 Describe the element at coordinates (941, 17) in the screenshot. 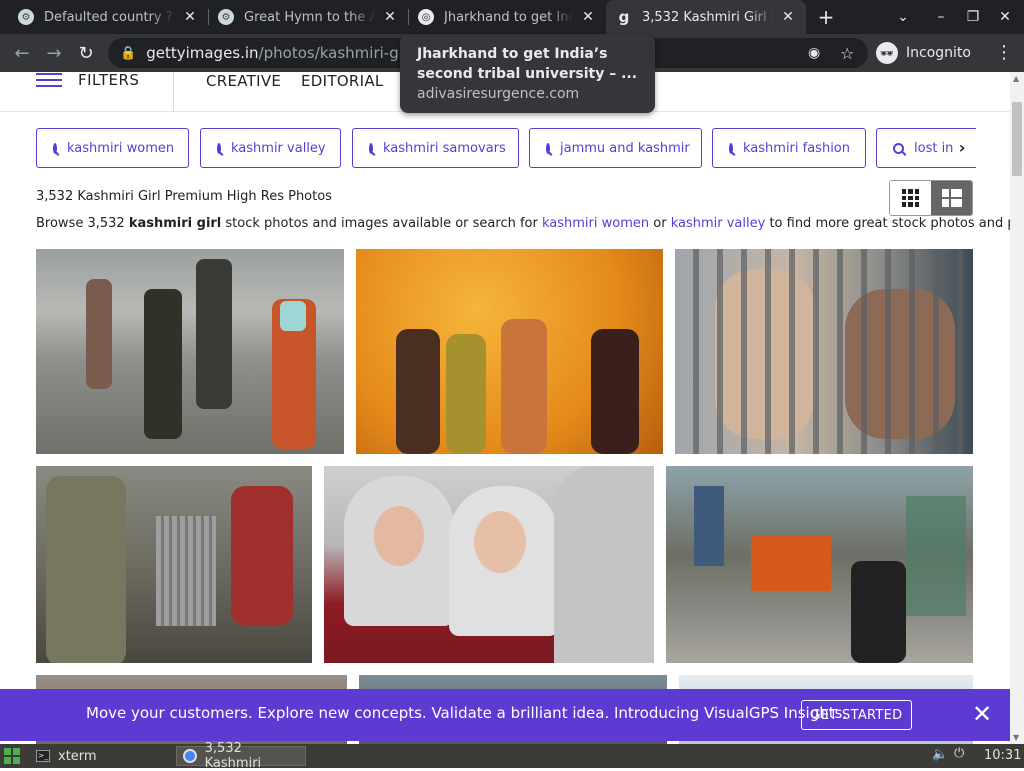

I see `minimize-icon: –` at that location.